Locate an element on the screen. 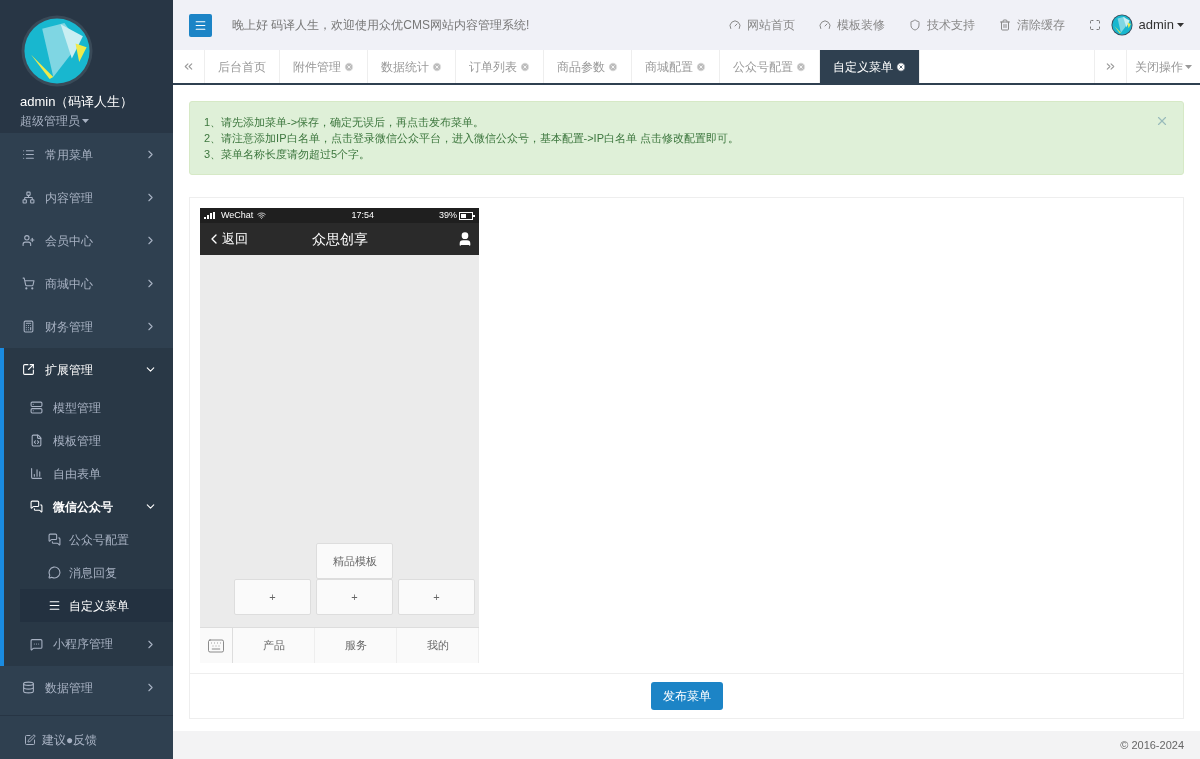  page-tab: 附件管理 is located at coordinates (324, 66).